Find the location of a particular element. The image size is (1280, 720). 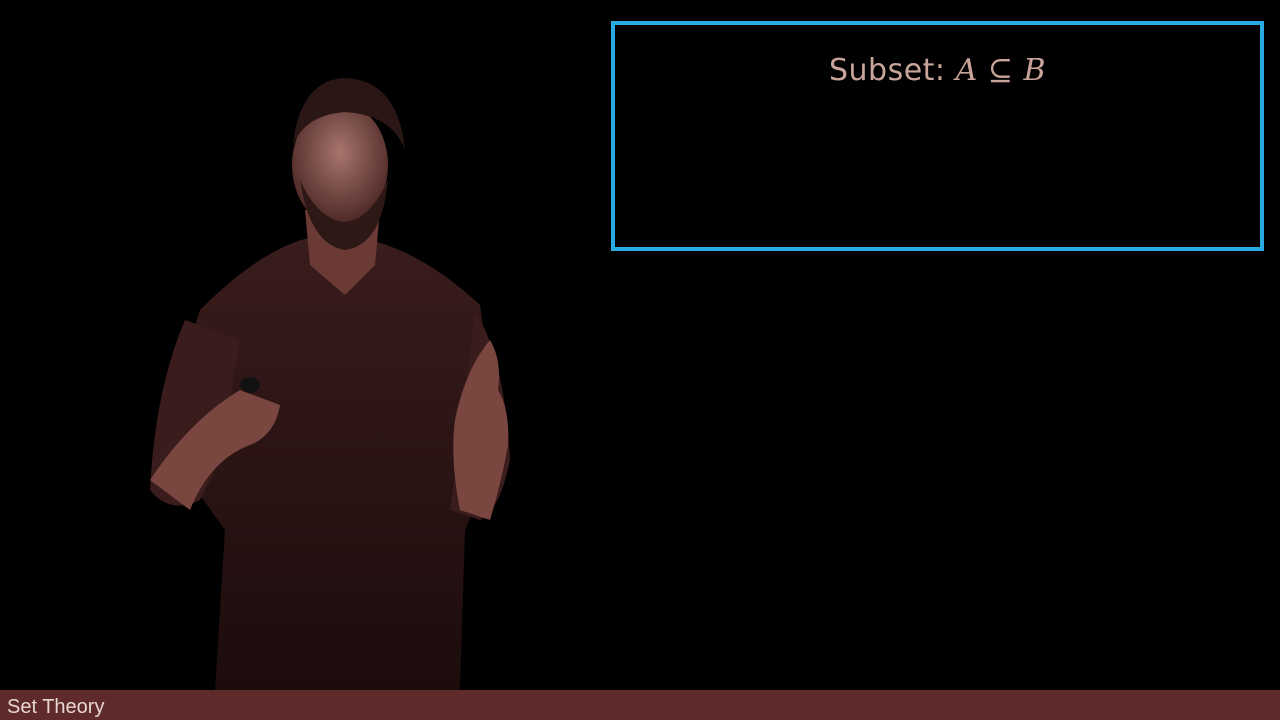

footer-label: Set Theory is located at coordinates (56, 707).